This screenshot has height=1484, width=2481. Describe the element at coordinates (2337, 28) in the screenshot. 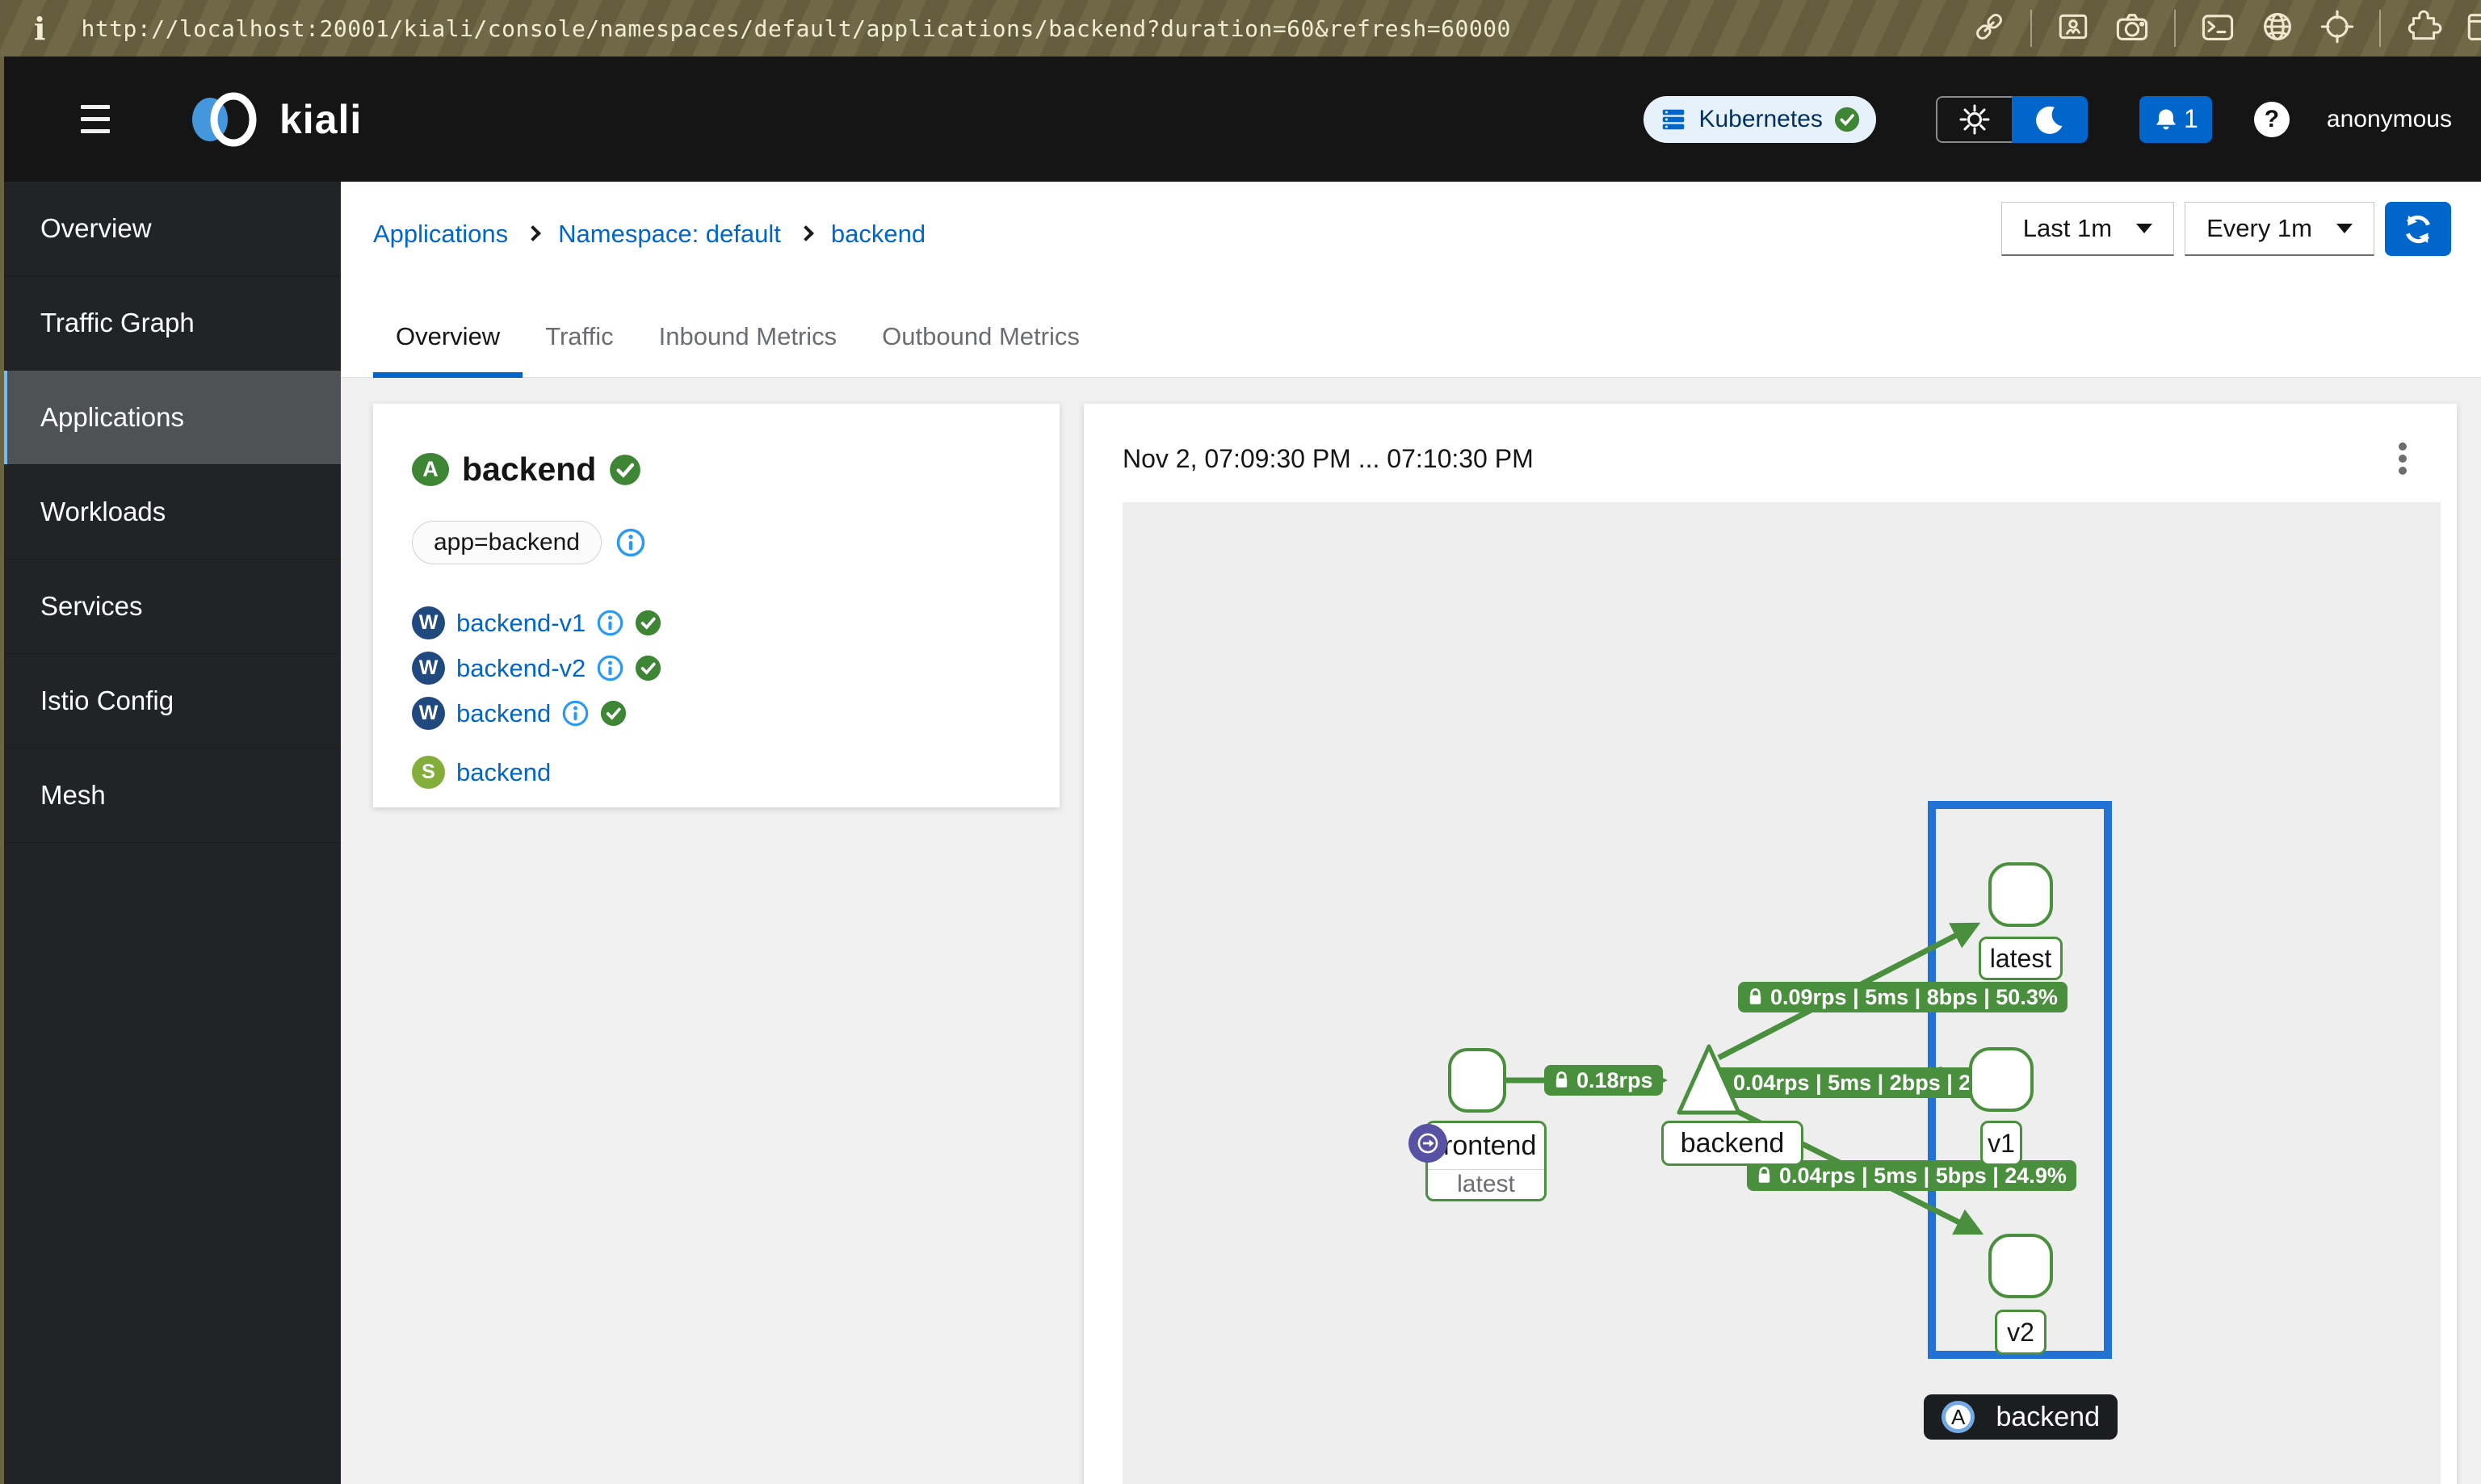

I see `crosshair-icon` at that location.